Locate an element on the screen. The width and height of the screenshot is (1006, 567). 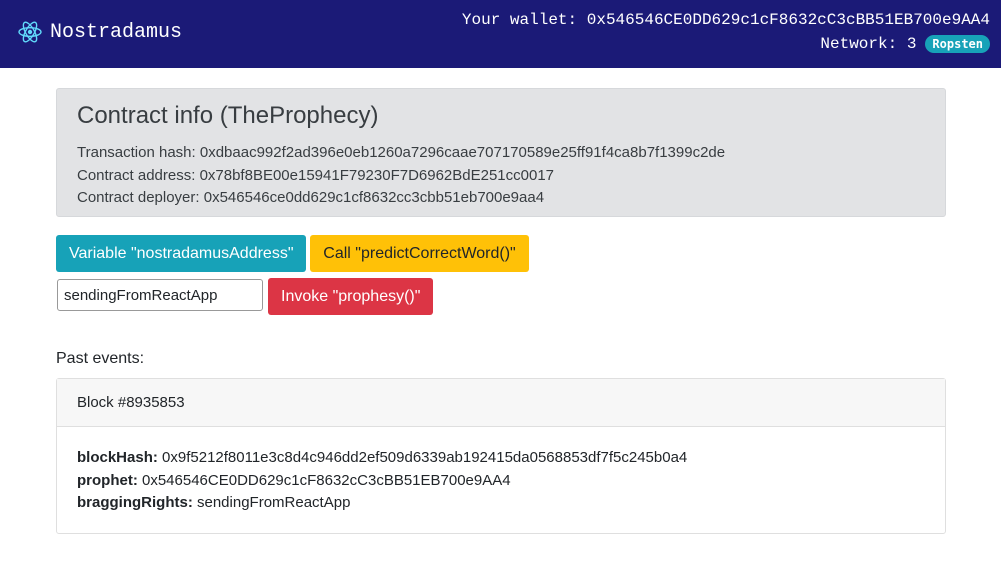
contract-deployer-label: Contract deployer: is located at coordinates (138, 197).